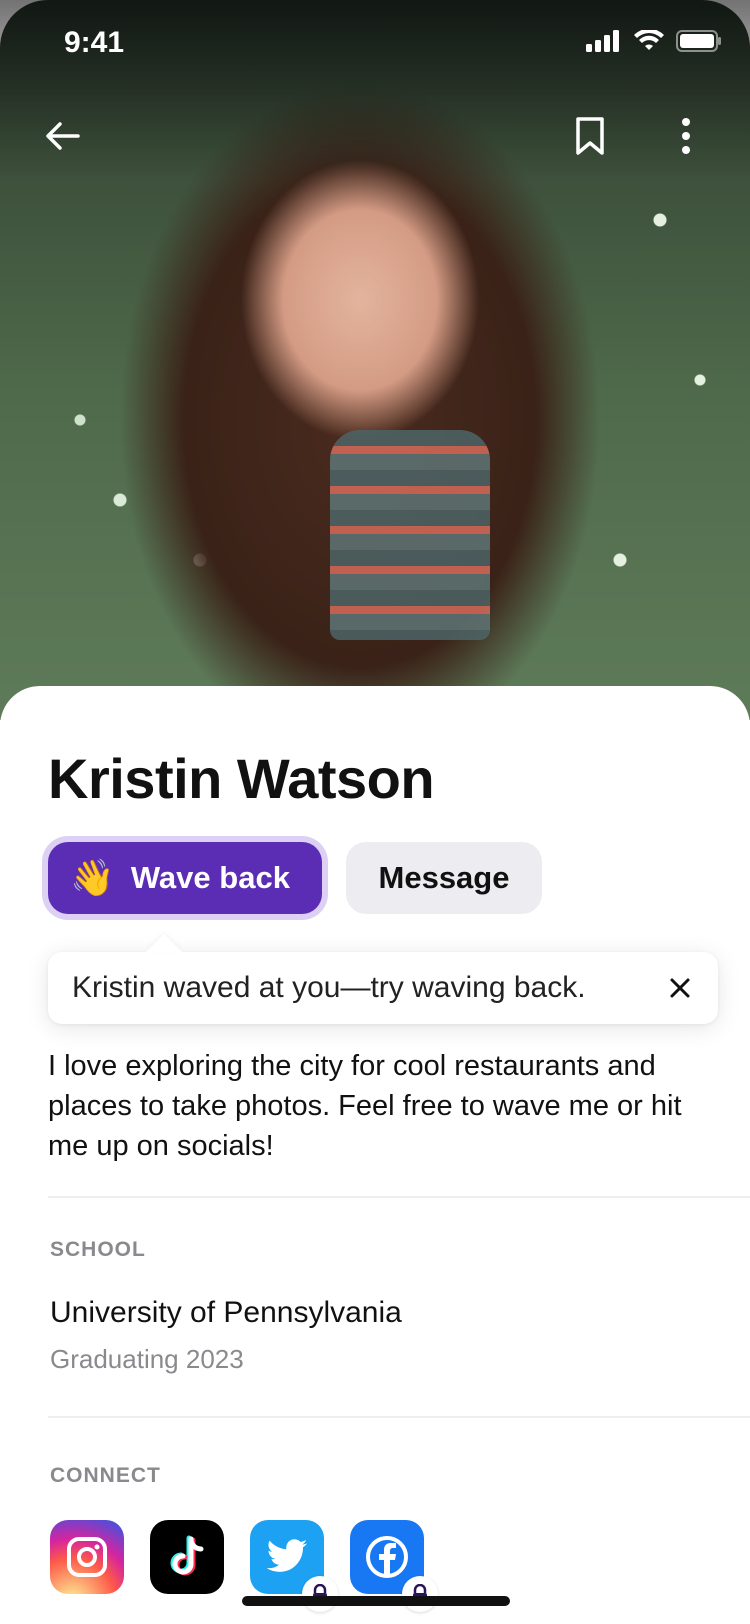 The height and width of the screenshot is (1624, 750). Describe the element at coordinates (698, 41) in the screenshot. I see `battery-icon` at that location.